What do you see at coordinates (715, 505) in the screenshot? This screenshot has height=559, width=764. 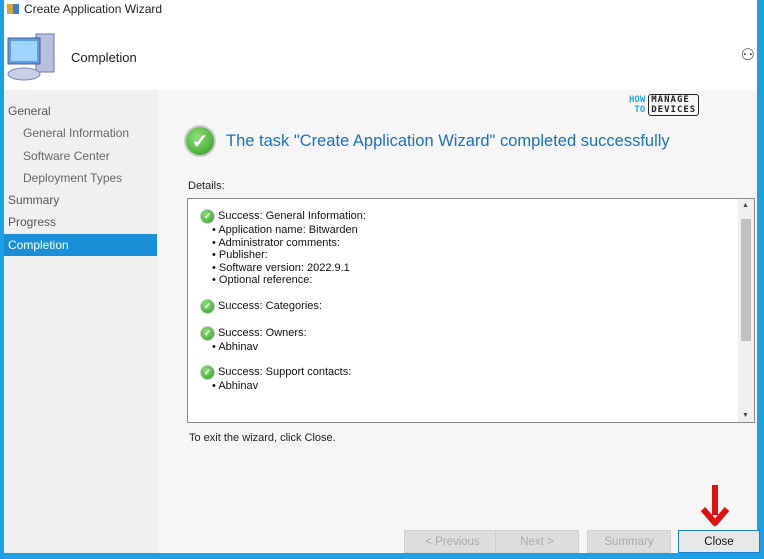 I see `red-arrow-icon` at bounding box center [715, 505].